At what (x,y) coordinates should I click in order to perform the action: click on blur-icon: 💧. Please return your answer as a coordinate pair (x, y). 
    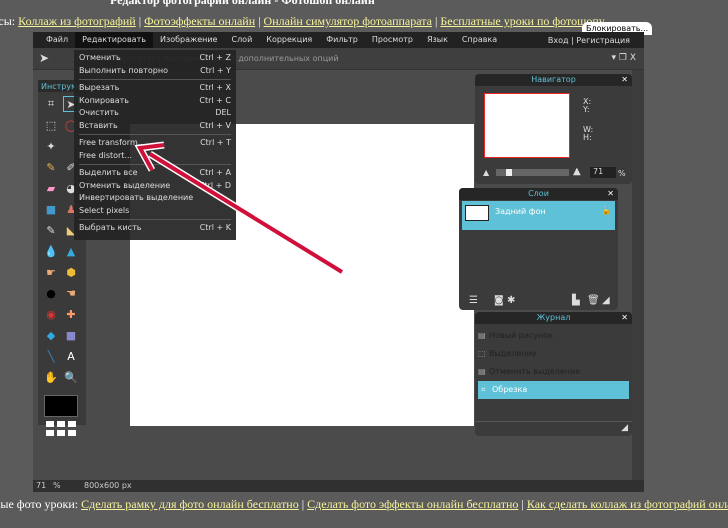
    Looking at the image, I should click on (51, 251).